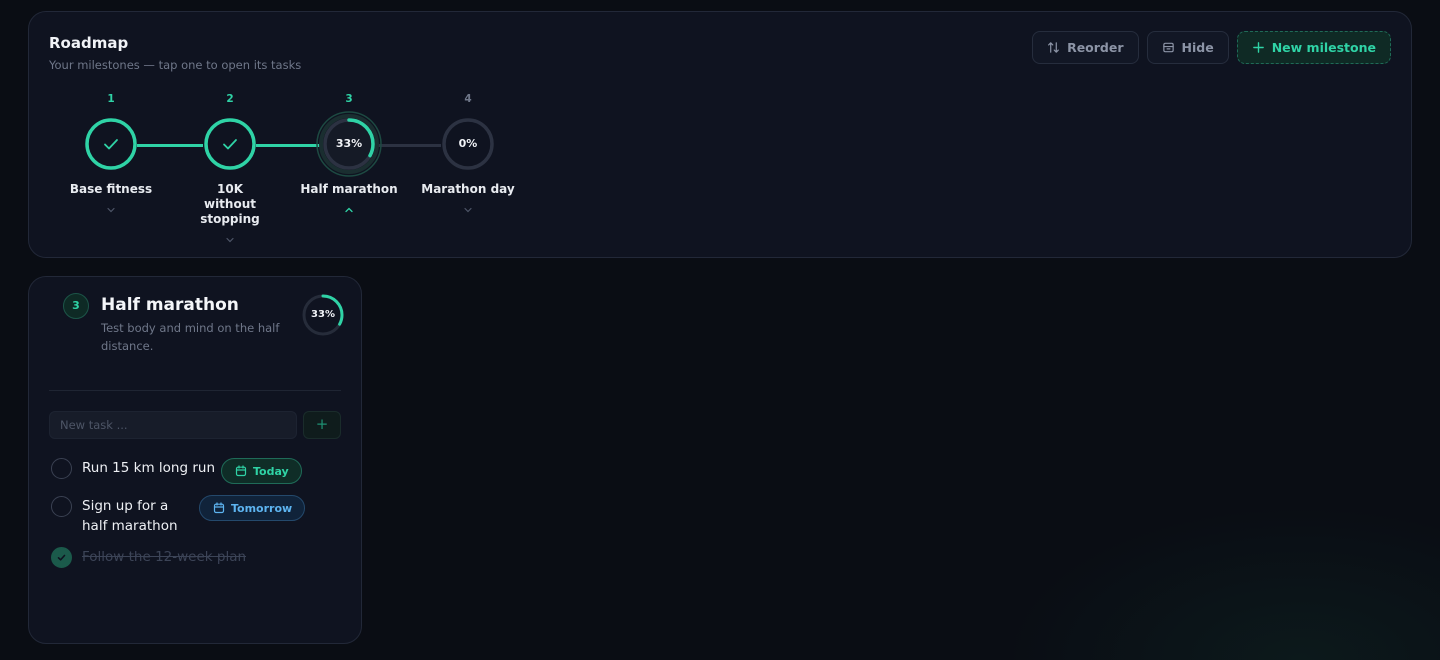  What do you see at coordinates (349, 206) in the screenshot?
I see `chevron-up-icon` at bounding box center [349, 206].